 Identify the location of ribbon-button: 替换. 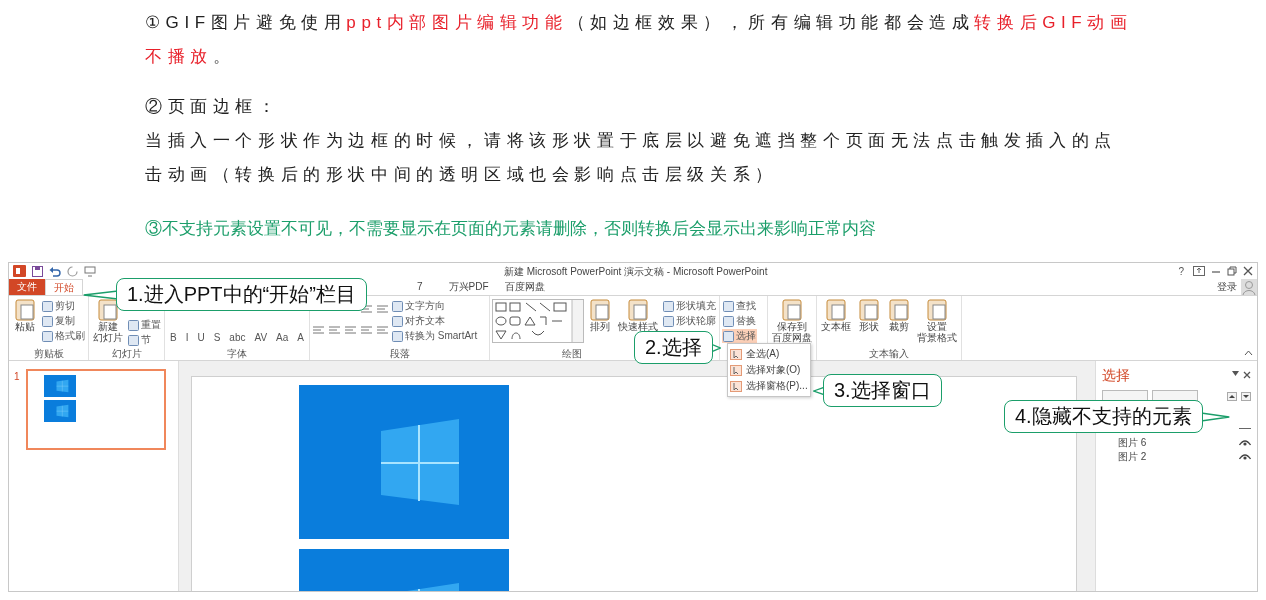
(739, 321).